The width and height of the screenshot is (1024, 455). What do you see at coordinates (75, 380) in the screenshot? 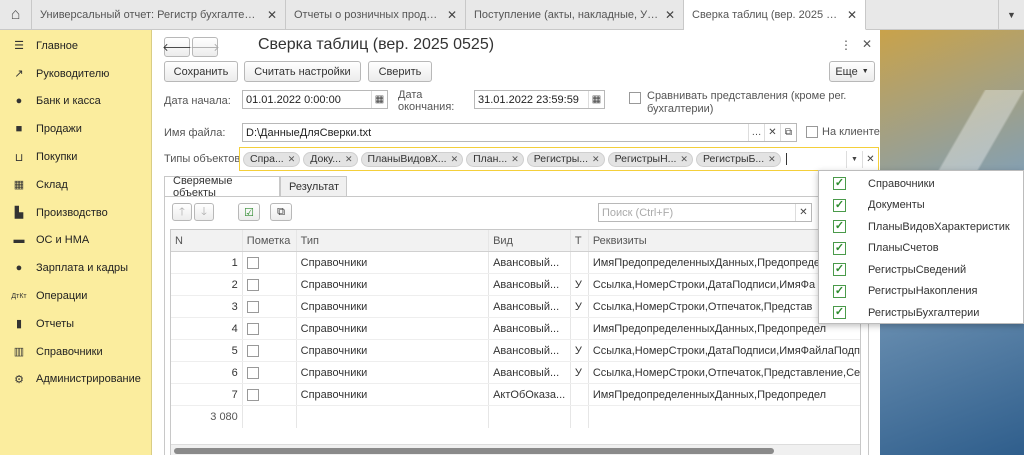
I see `sidebar-item-admin: ⚙ Администрирование` at bounding box center [75, 380].